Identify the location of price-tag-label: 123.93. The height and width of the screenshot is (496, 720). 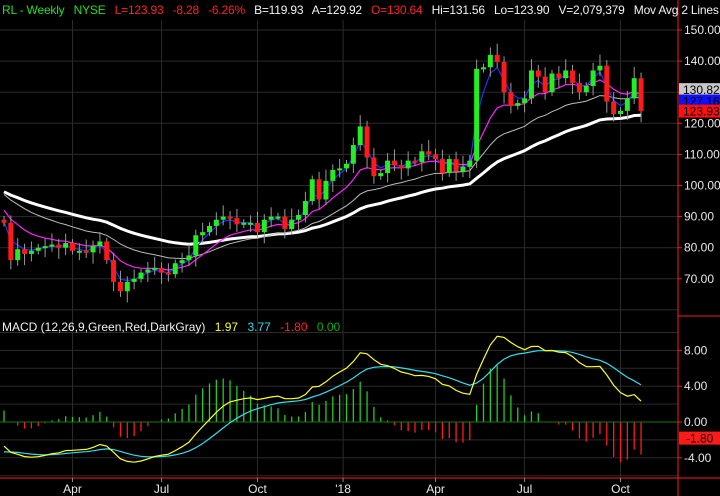
(701, 112).